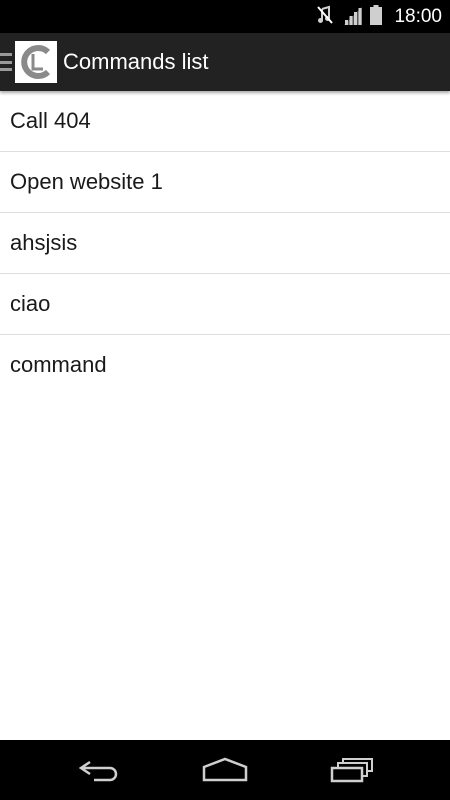 The image size is (450, 800). I want to click on status-icons: 18:00, so click(379, 16).